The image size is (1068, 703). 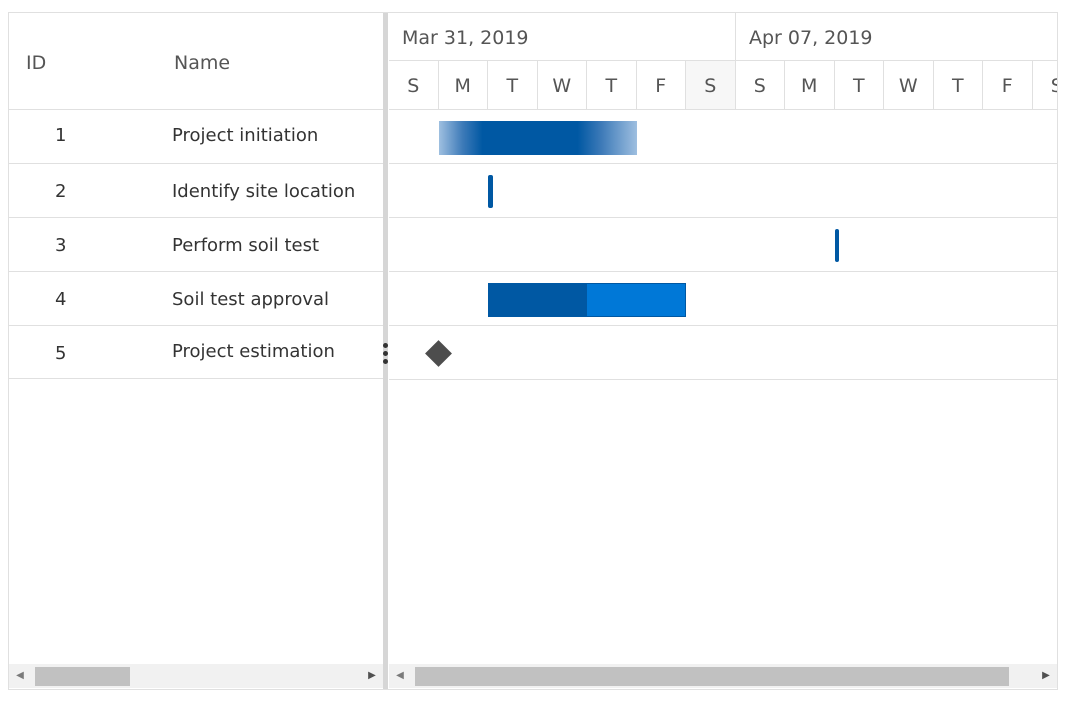 I want to click on cell-name: Project estimation, so click(x=253, y=351).